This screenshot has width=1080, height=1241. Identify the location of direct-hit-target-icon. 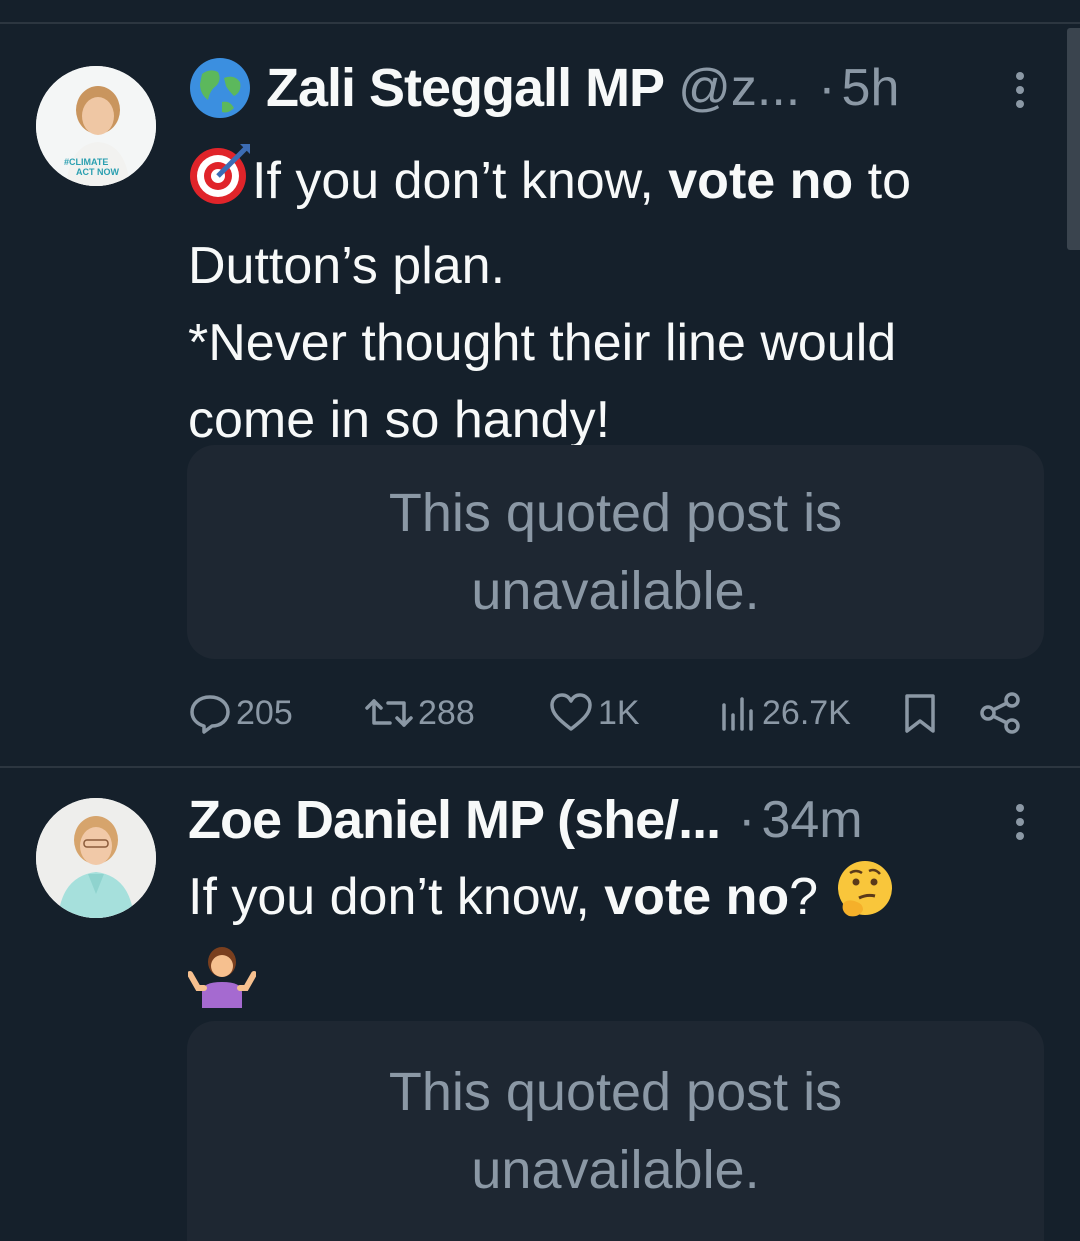
(220, 185).